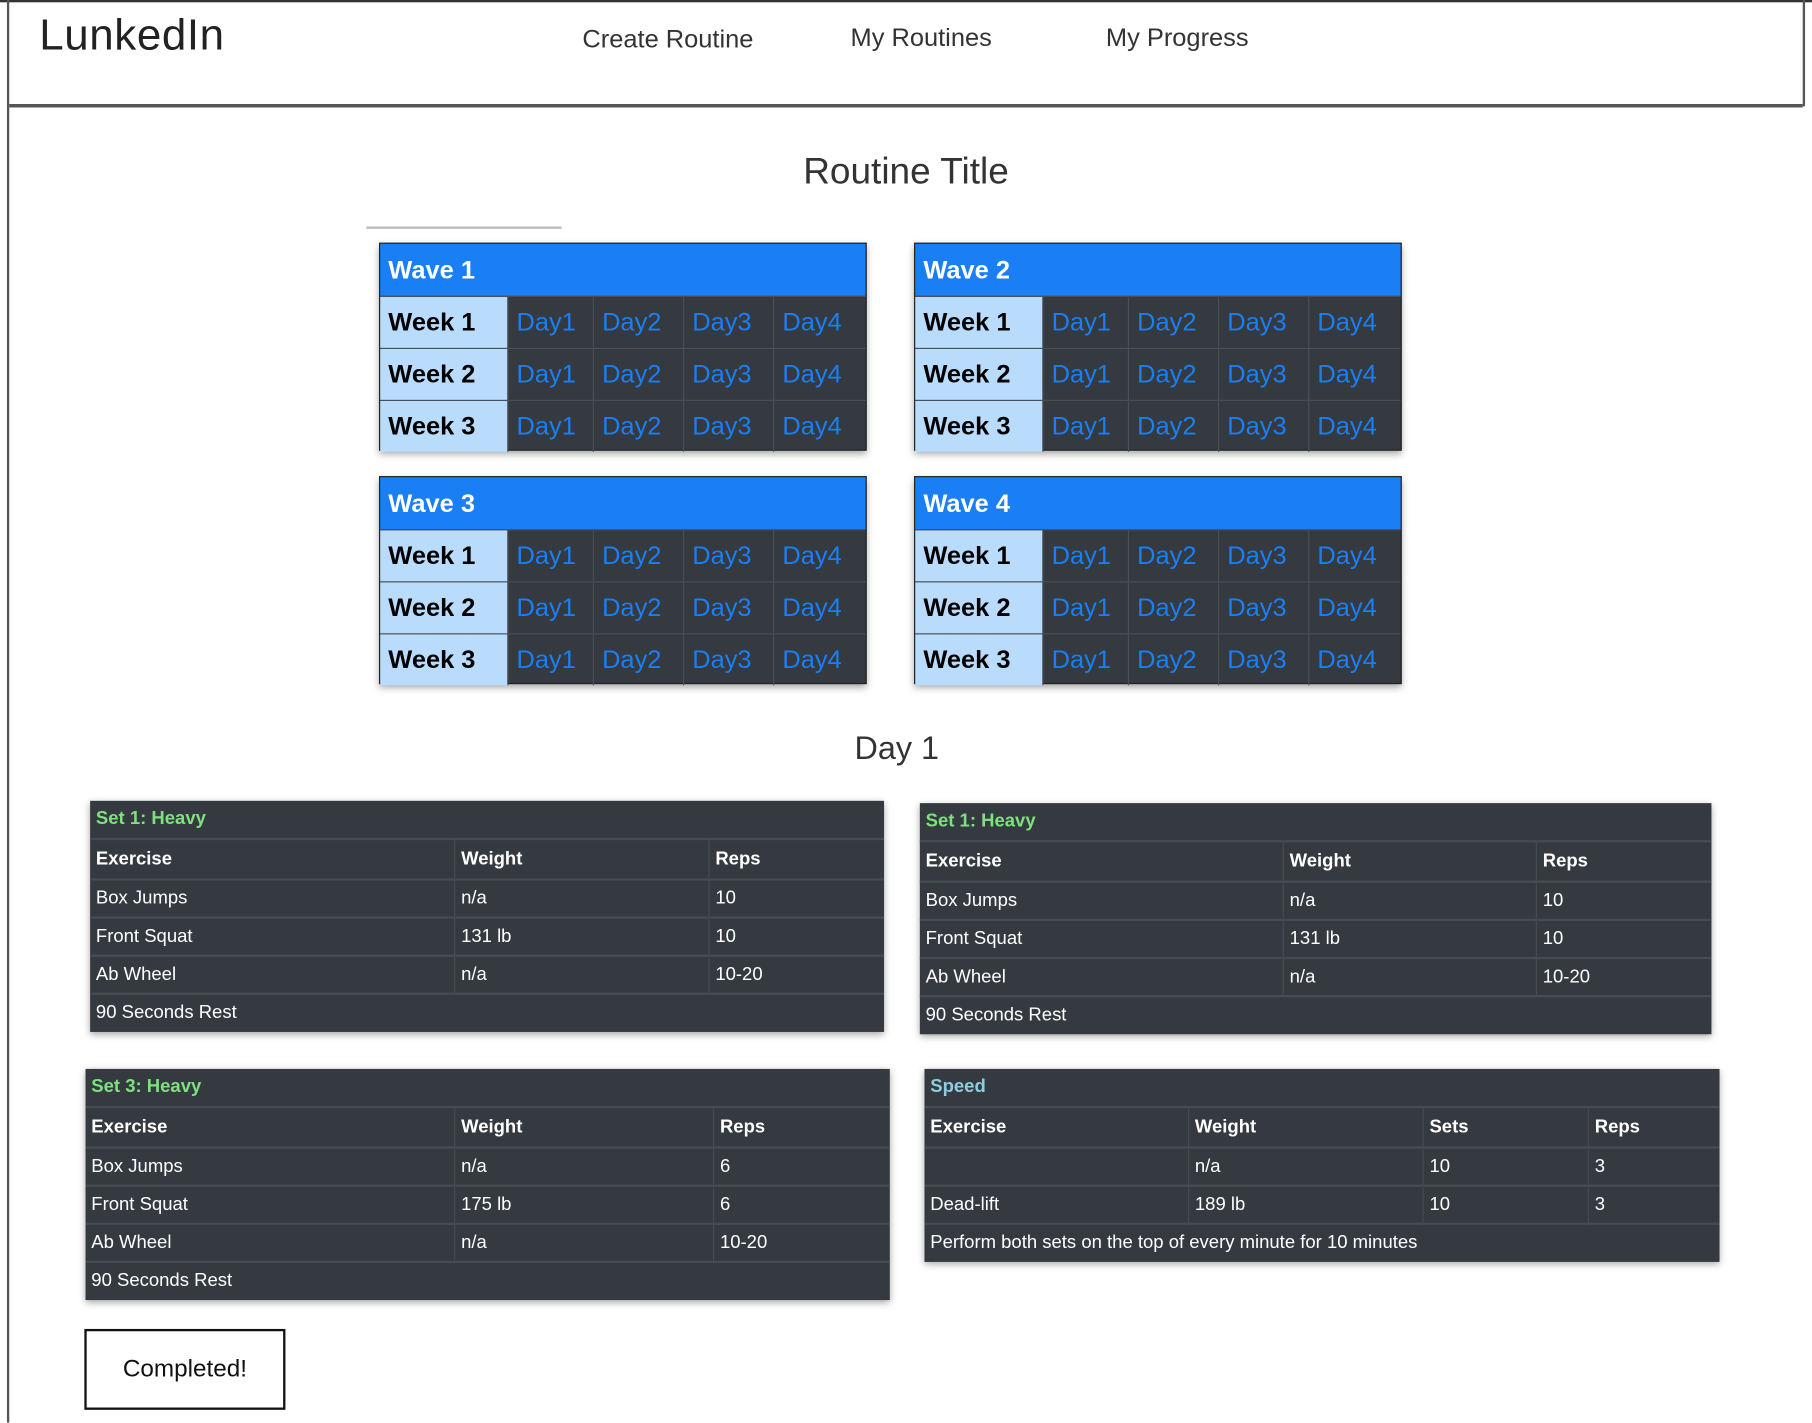  I want to click on logo: LunkedIn, so click(131, 37).